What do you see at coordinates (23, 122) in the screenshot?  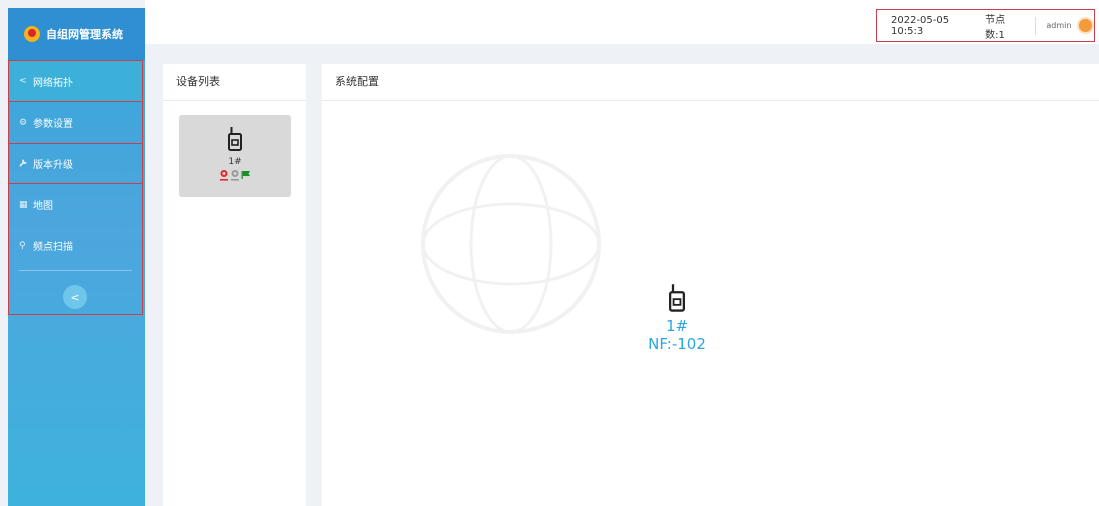 I see `gear-icon: ⚙` at bounding box center [23, 122].